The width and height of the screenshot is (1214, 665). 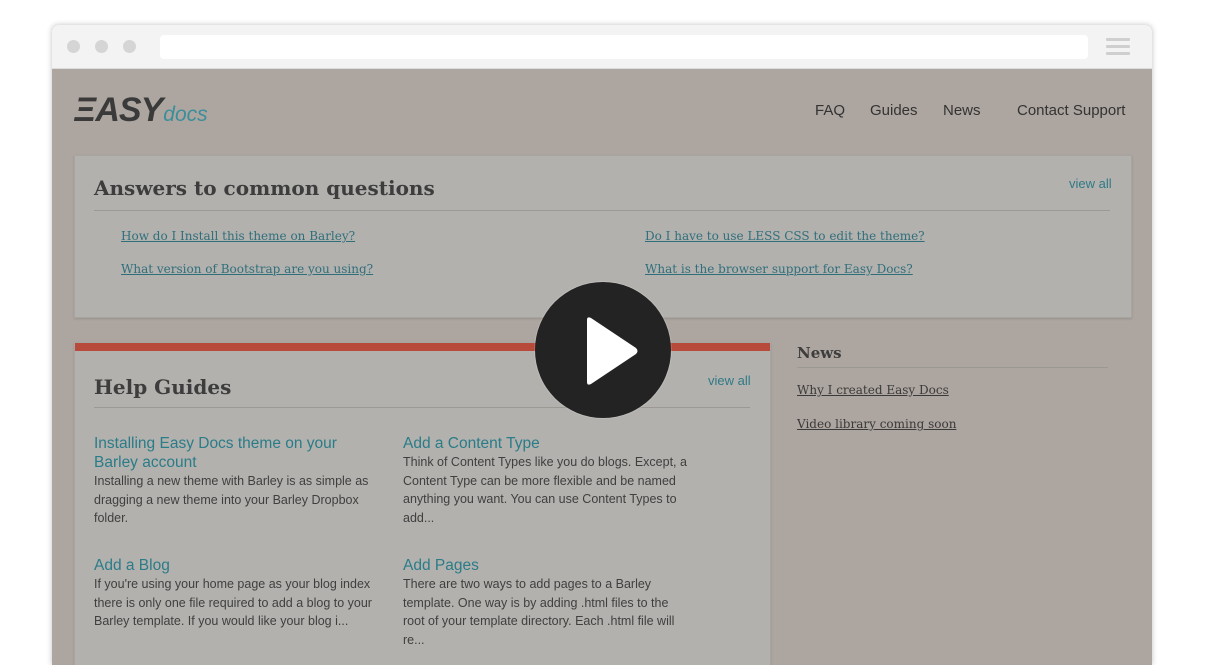 I want to click on faq-divider, so click(x=602, y=210).